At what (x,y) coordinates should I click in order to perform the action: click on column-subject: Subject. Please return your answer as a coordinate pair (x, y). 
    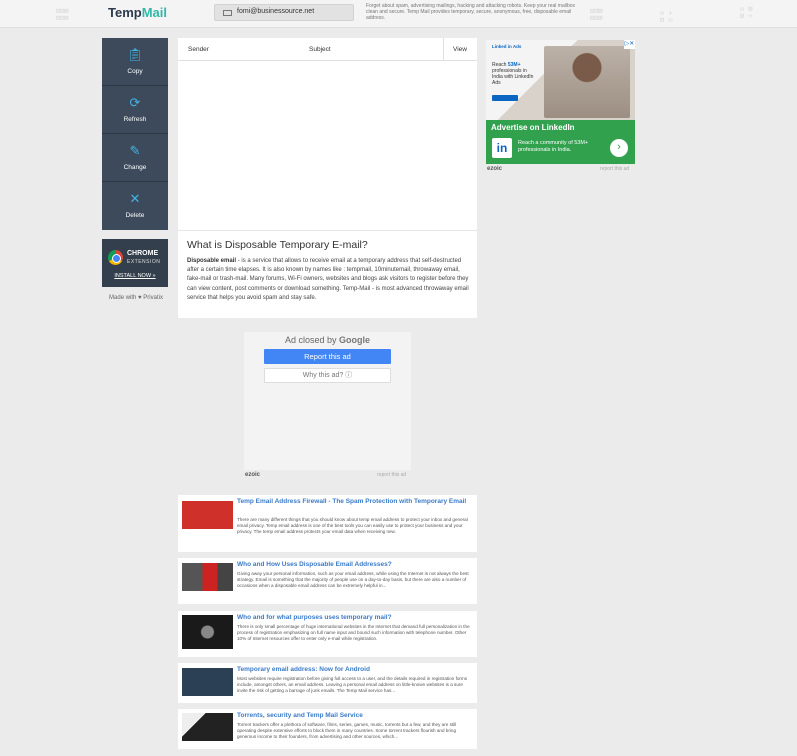
    Looking at the image, I should click on (320, 49).